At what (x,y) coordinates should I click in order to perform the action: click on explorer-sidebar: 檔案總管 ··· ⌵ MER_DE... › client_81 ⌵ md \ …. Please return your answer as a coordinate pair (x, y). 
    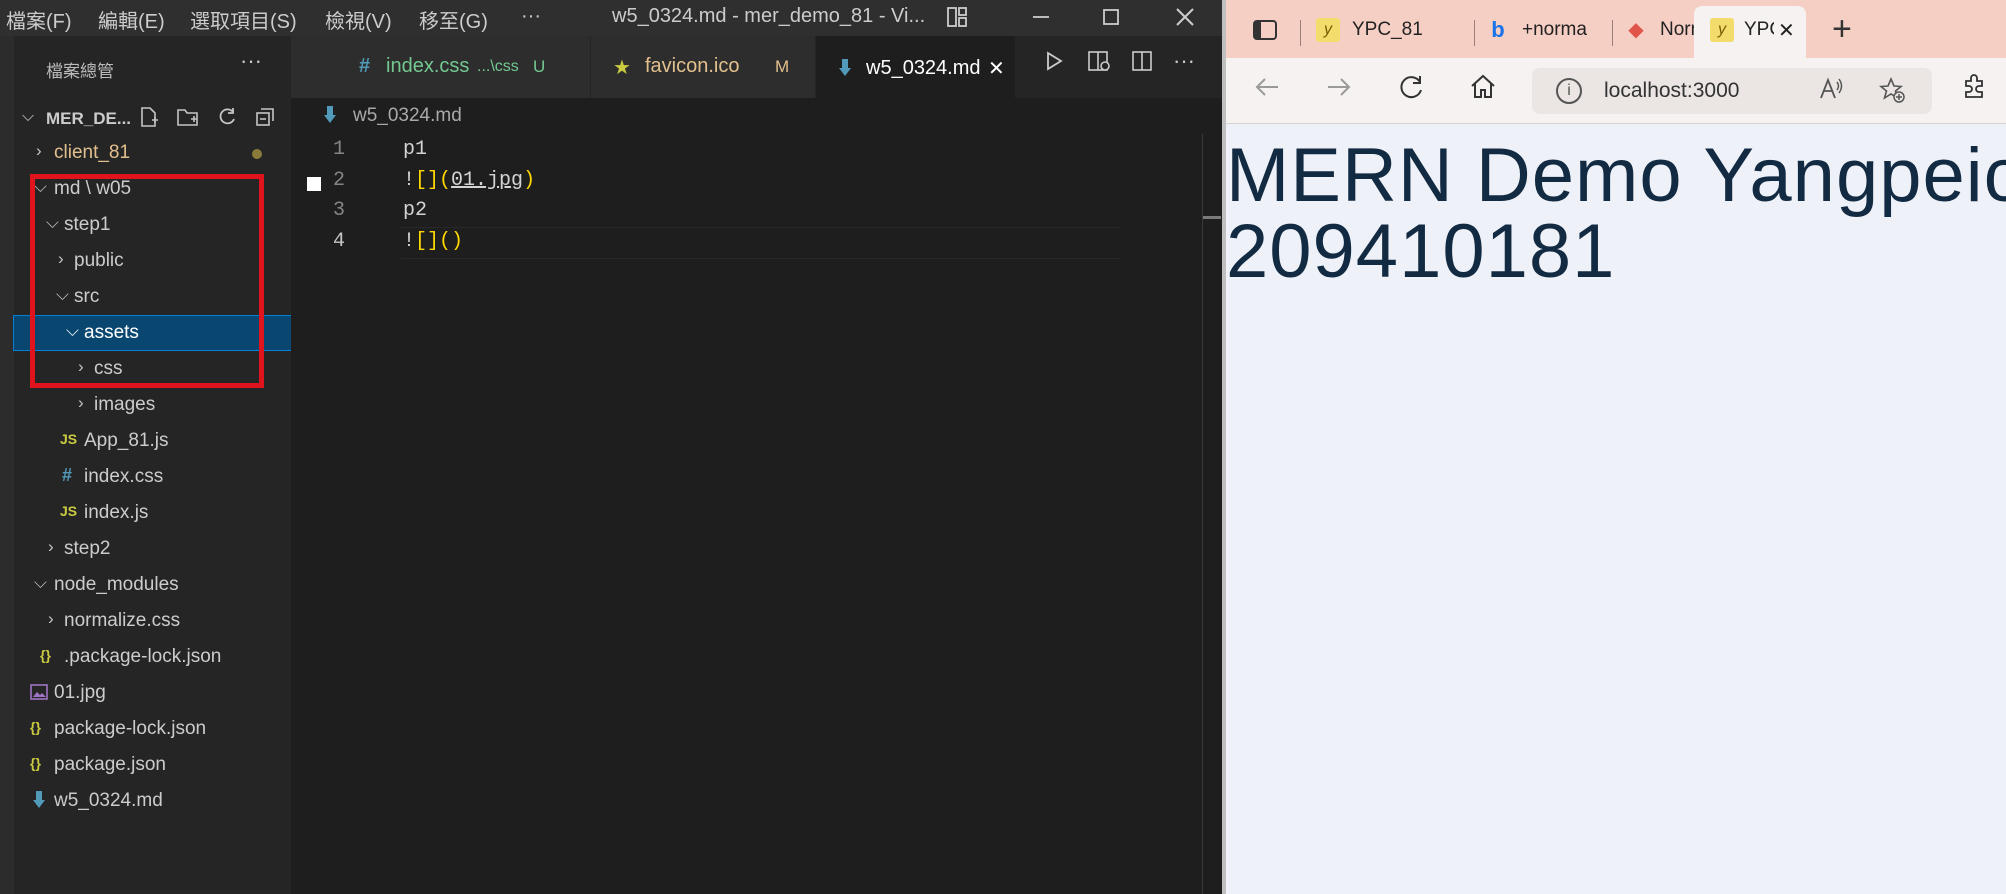
    Looking at the image, I should click on (152, 465).